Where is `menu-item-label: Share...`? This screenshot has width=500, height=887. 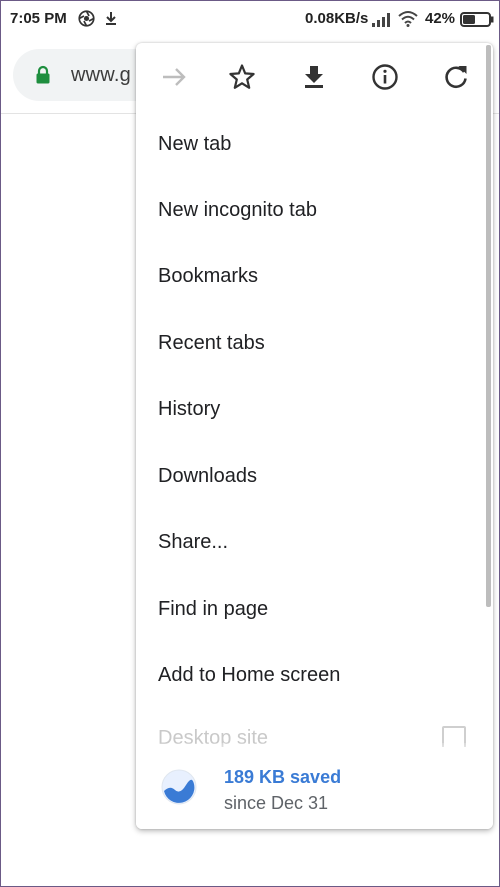 menu-item-label: Share... is located at coordinates (193, 542).